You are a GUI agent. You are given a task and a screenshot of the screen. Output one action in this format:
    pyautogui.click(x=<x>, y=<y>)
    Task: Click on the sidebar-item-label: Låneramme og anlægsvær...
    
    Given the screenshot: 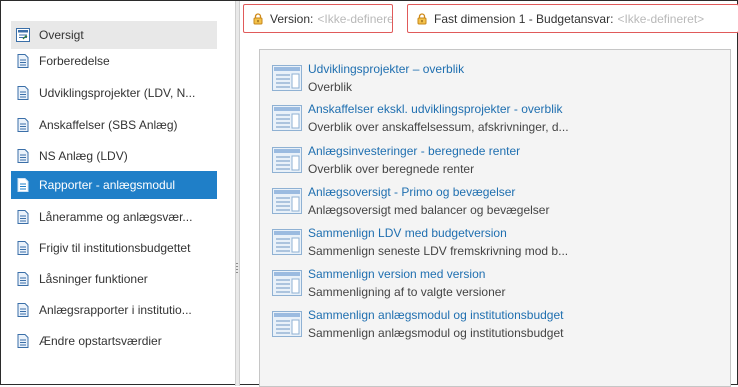 What is the action you would take?
    pyautogui.click(x=116, y=217)
    